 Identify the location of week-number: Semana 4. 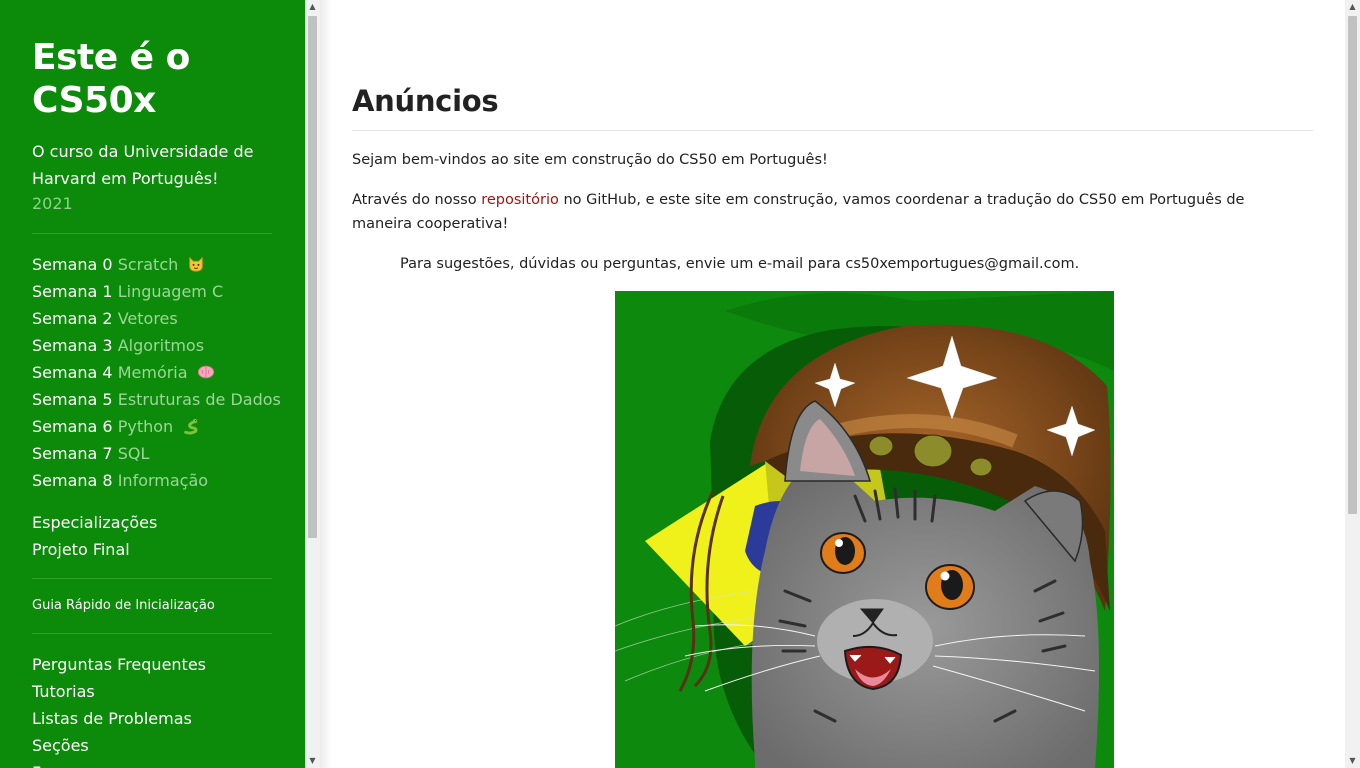
(72, 372).